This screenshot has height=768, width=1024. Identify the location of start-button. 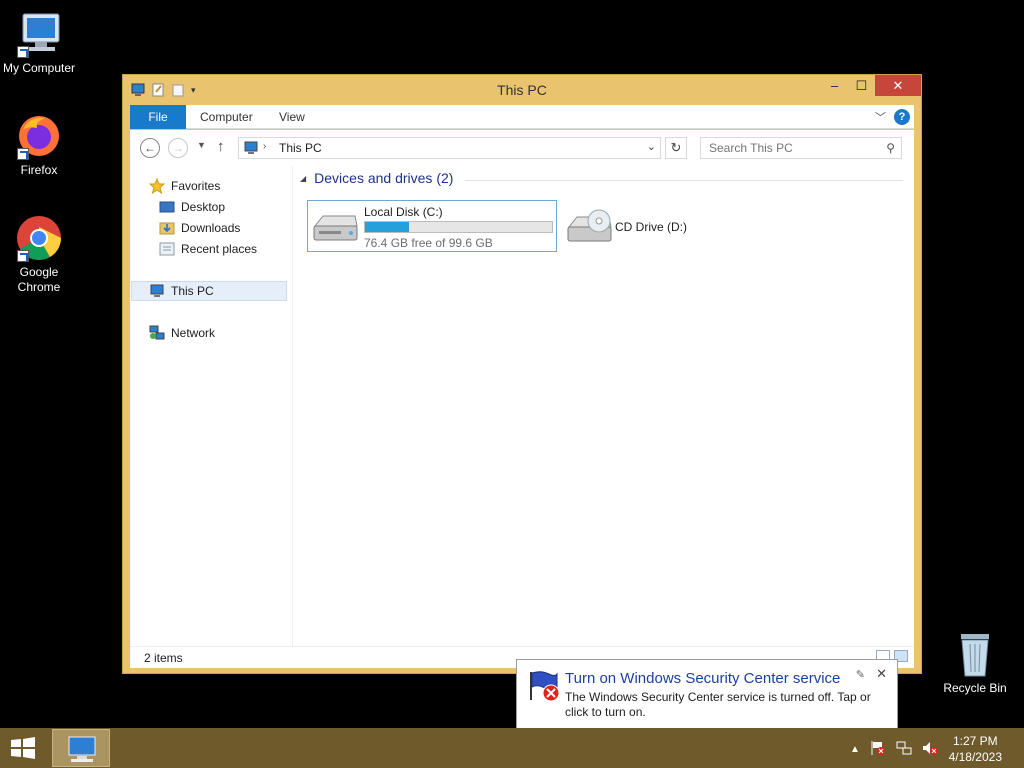
(23, 748).